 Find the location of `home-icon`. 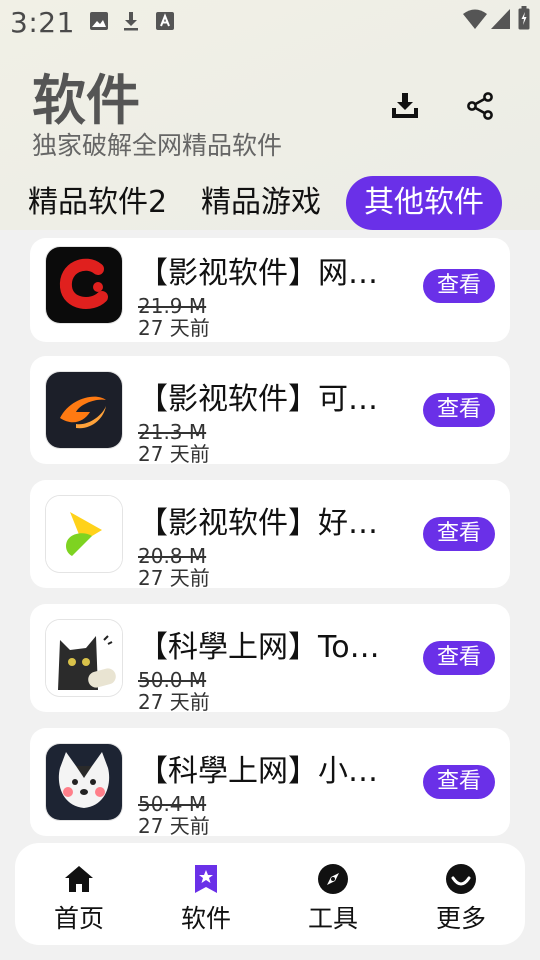

home-icon is located at coordinates (79, 879).